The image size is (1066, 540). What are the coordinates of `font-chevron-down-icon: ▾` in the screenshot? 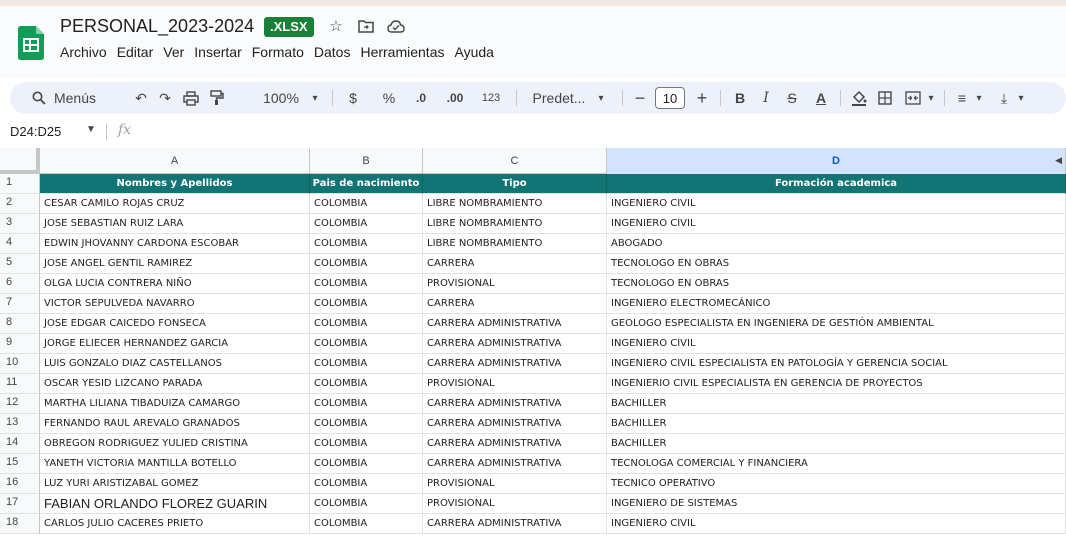 It's located at (601, 98).